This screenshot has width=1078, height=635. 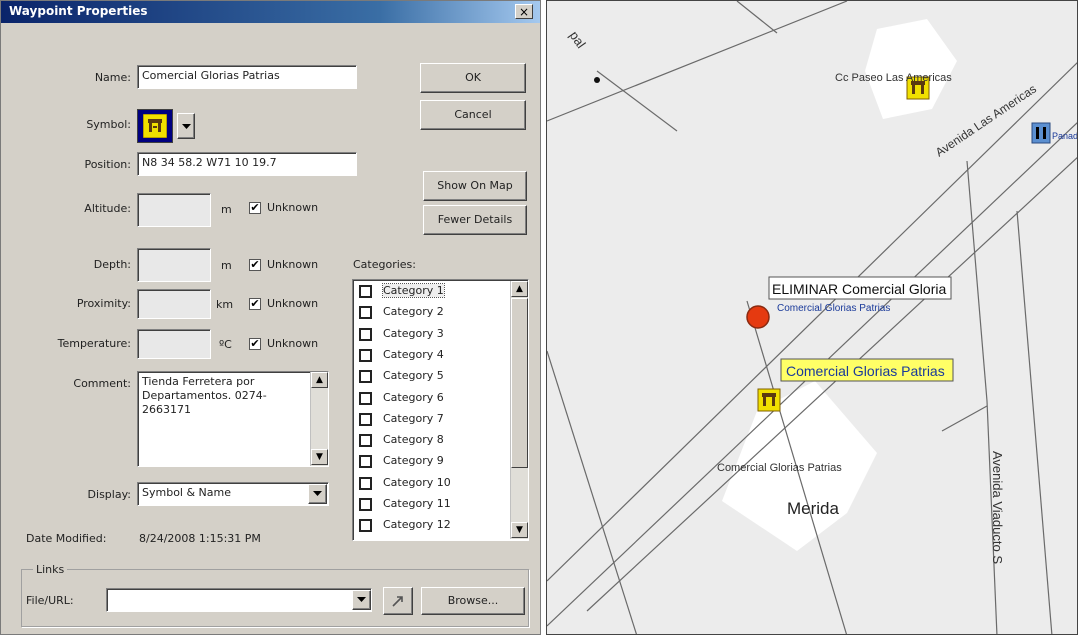 I want to click on categories-label: Categories:, so click(x=384, y=264).